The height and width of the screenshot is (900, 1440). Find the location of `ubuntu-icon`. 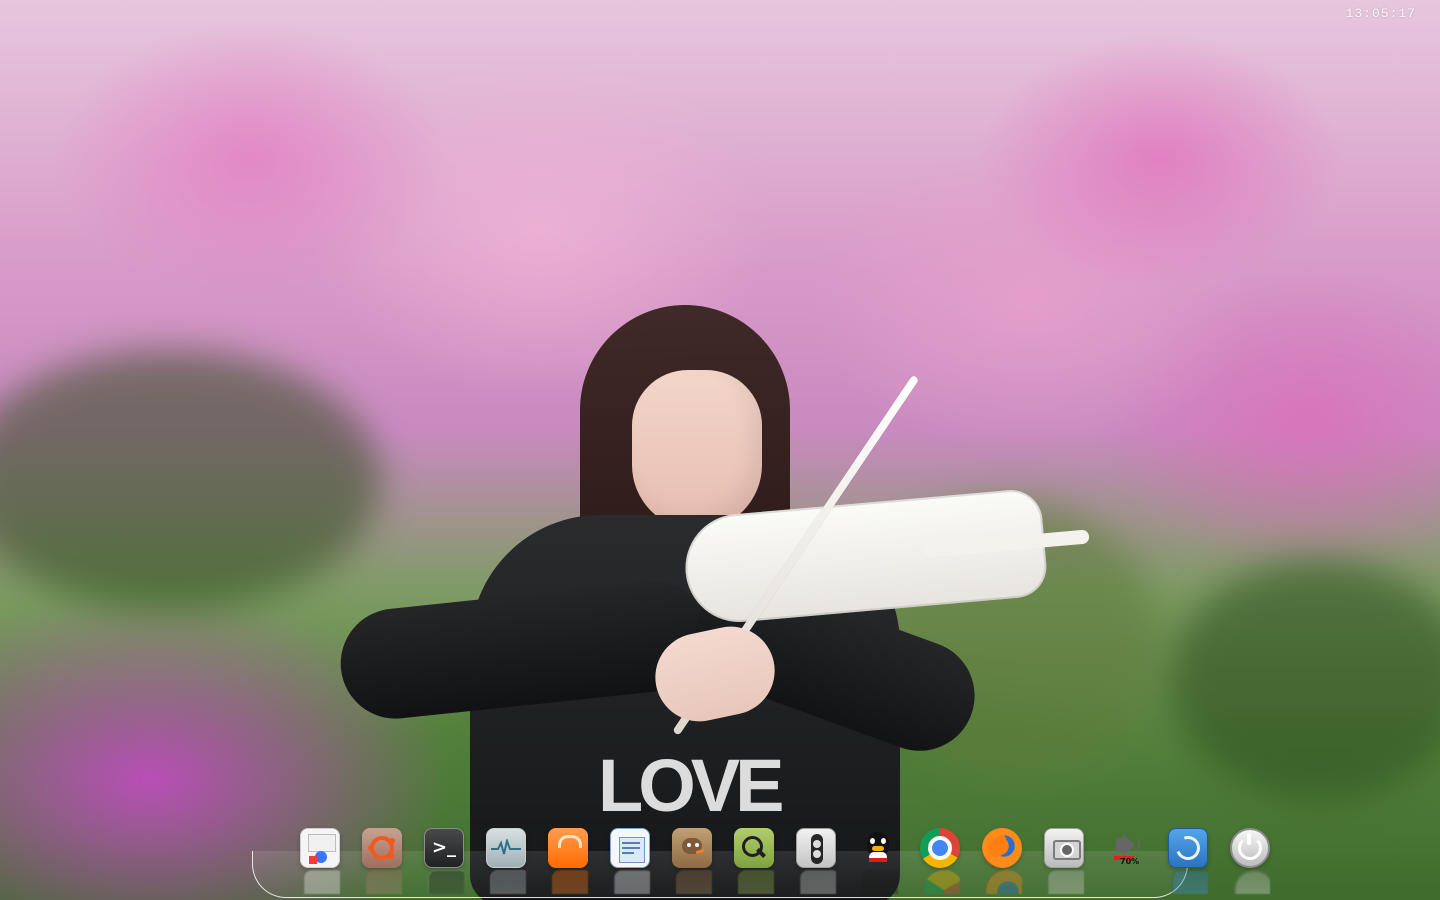

ubuntu-icon is located at coordinates (382, 848).